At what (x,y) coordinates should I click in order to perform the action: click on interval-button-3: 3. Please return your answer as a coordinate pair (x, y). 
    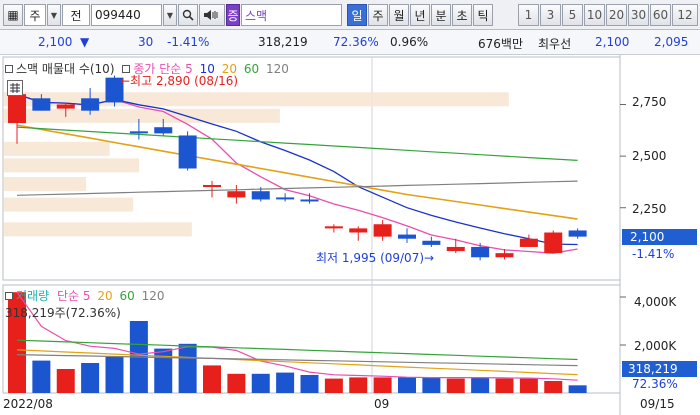
    Looking at the image, I should click on (550, 15).